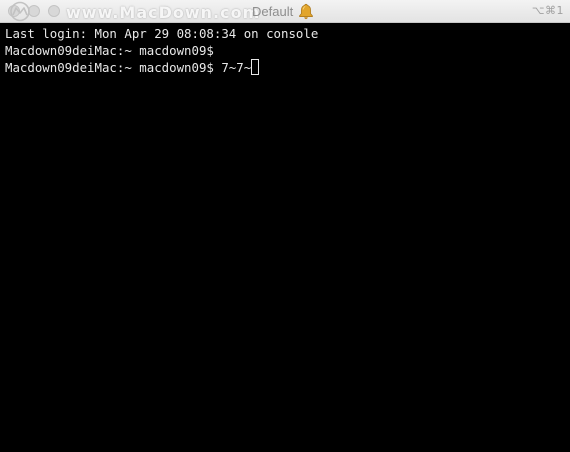 This screenshot has height=452, width=570. I want to click on title-bar: www.MacDown.com Default ⌥⌘1, so click(285, 11).